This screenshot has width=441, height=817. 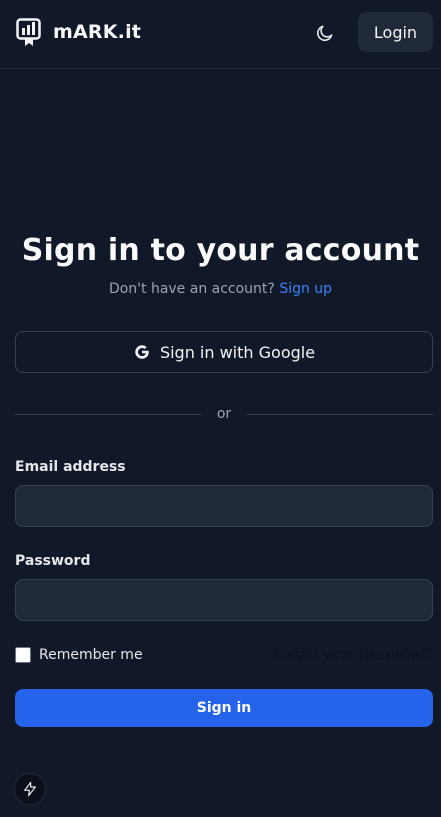 What do you see at coordinates (395, 32) in the screenshot?
I see `login-button: Login` at bounding box center [395, 32].